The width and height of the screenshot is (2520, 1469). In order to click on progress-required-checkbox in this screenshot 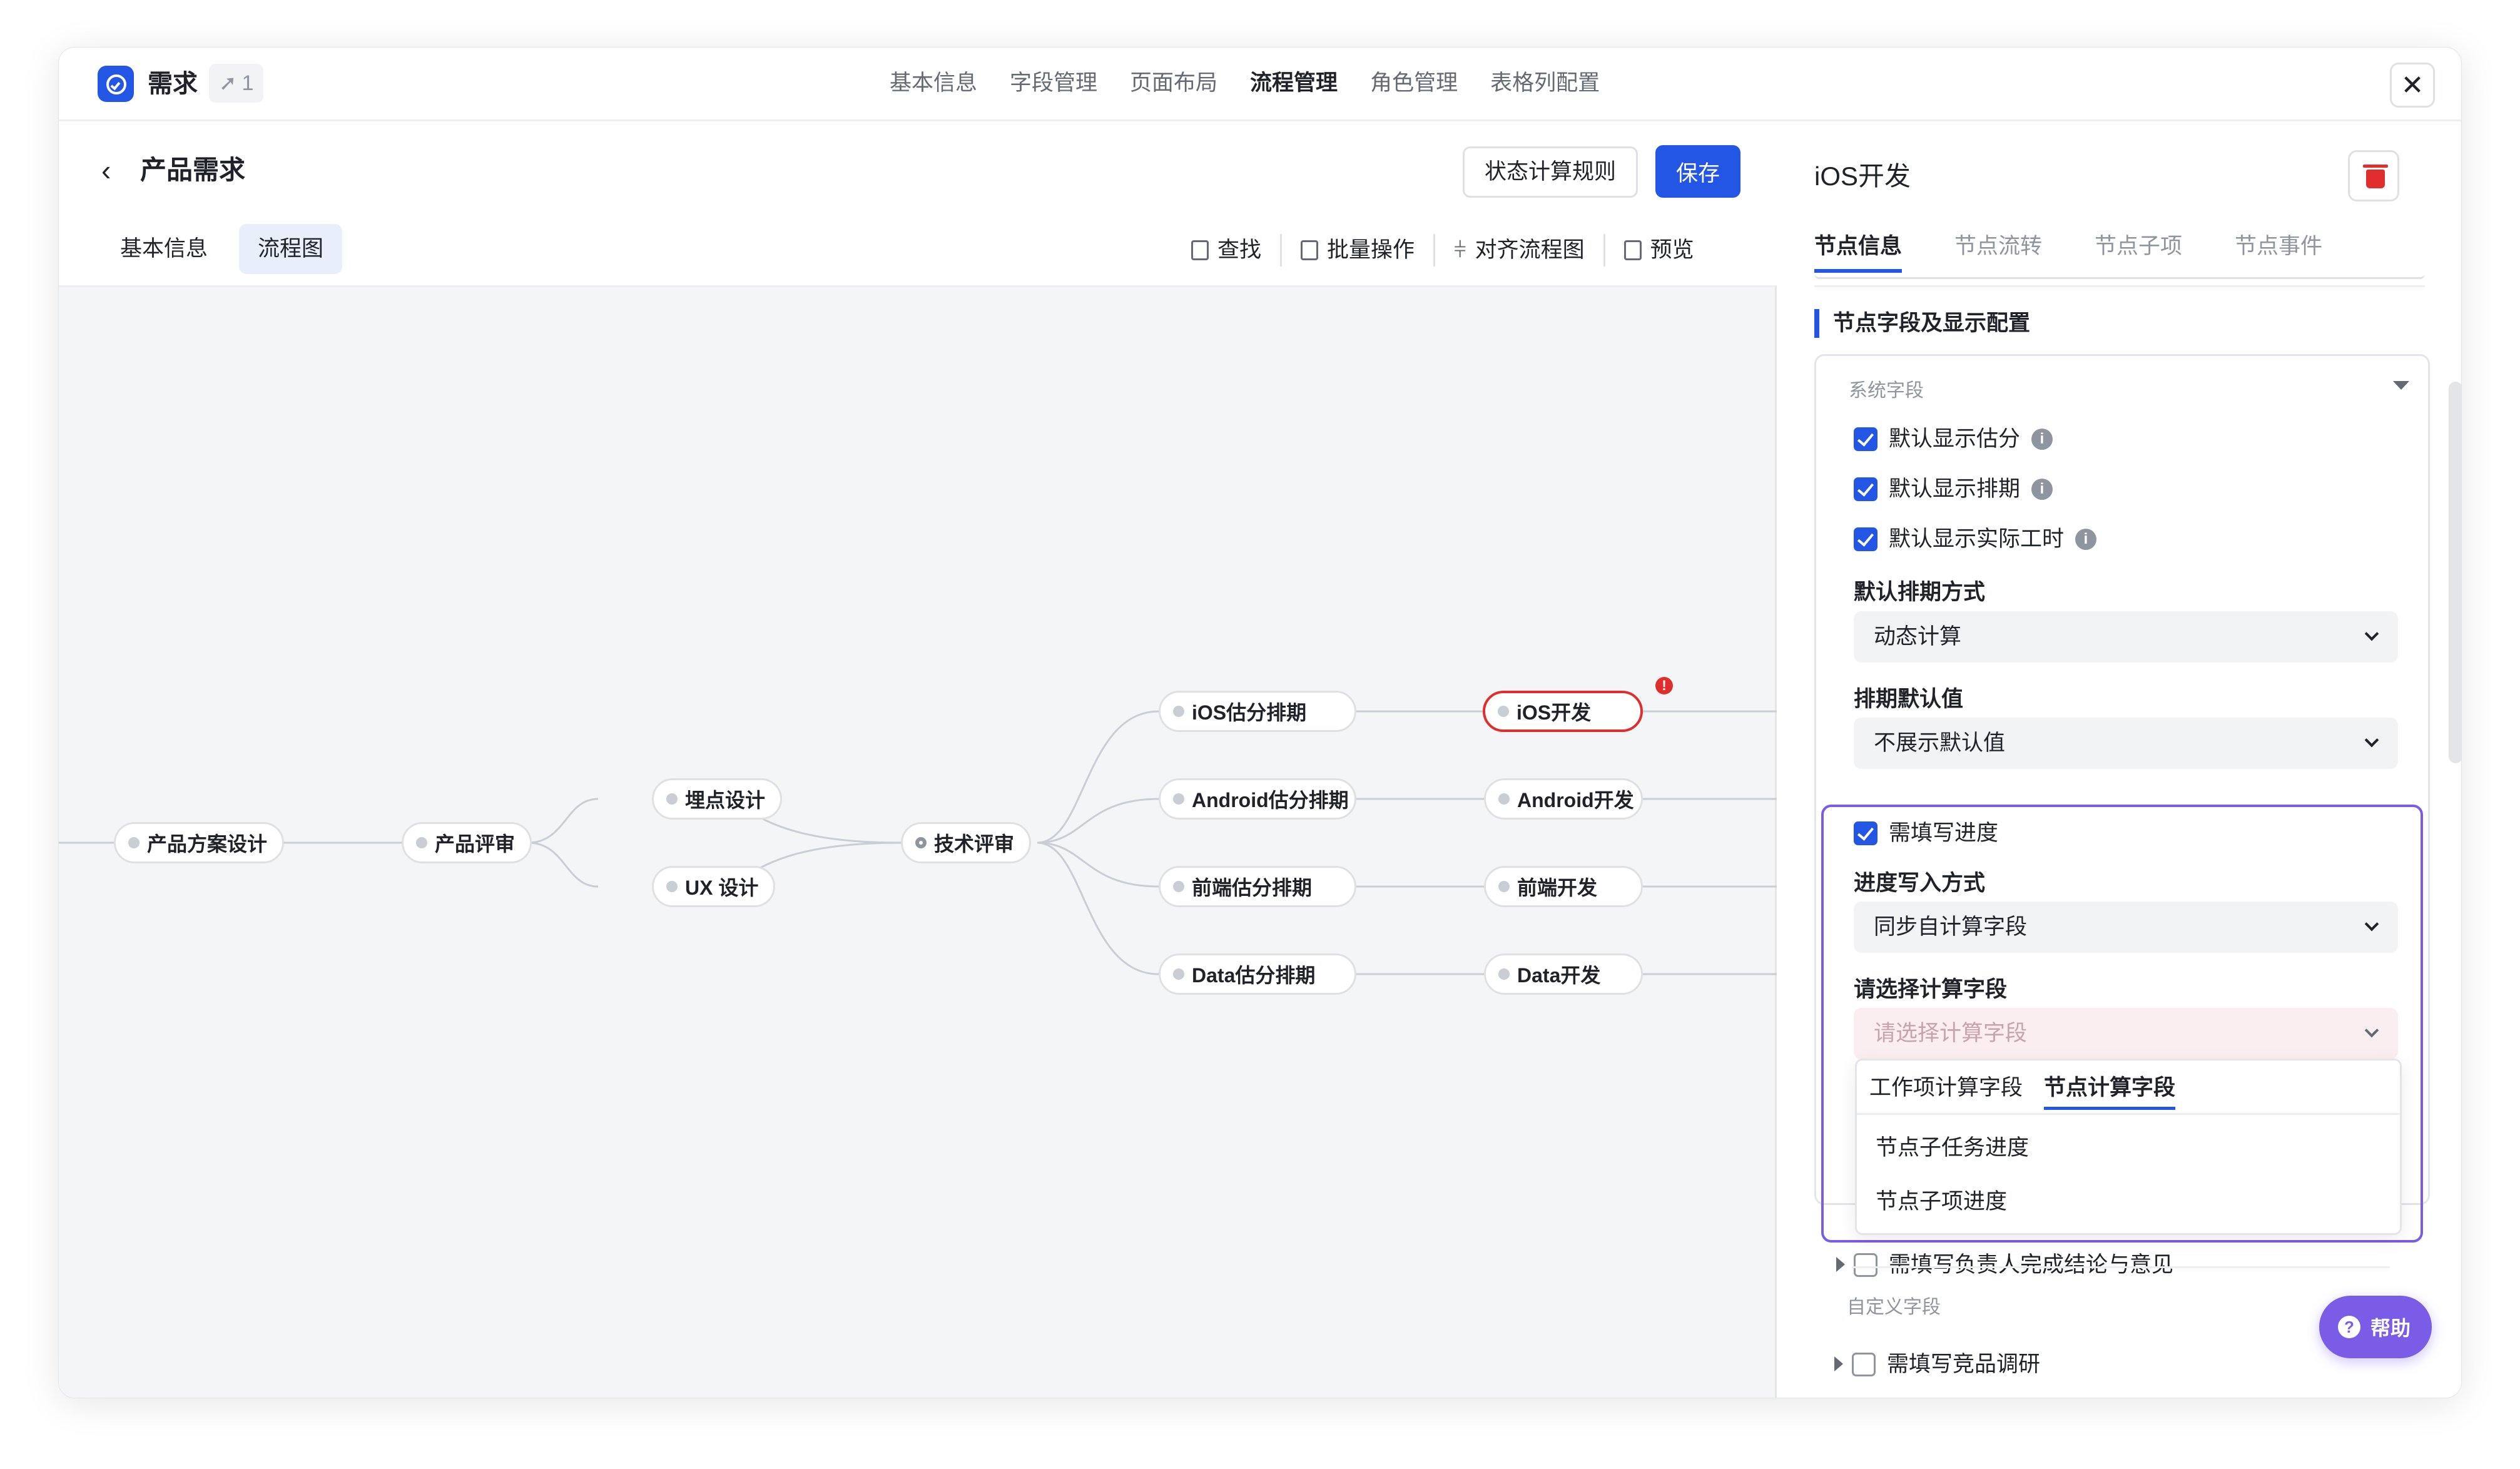, I will do `click(1865, 833)`.